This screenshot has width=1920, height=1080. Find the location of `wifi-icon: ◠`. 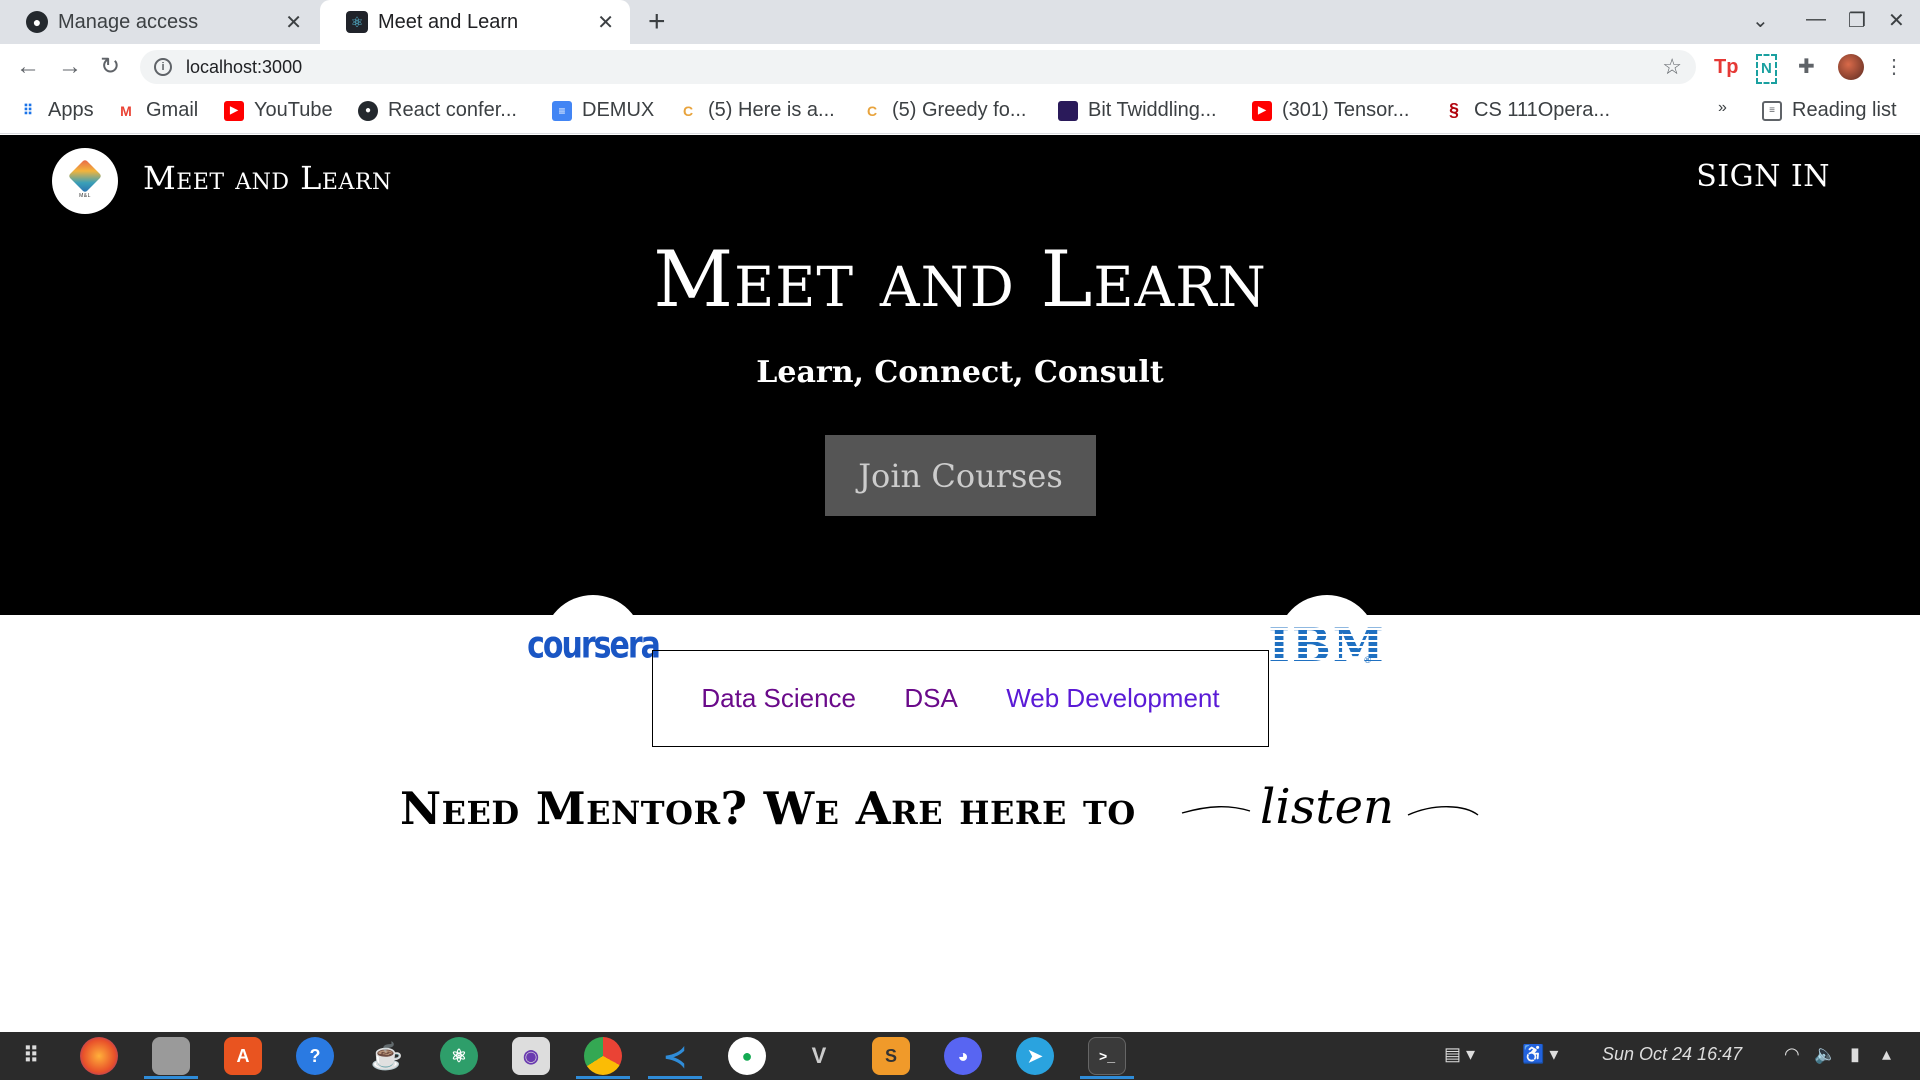

wifi-icon: ◠ is located at coordinates (1792, 1054).